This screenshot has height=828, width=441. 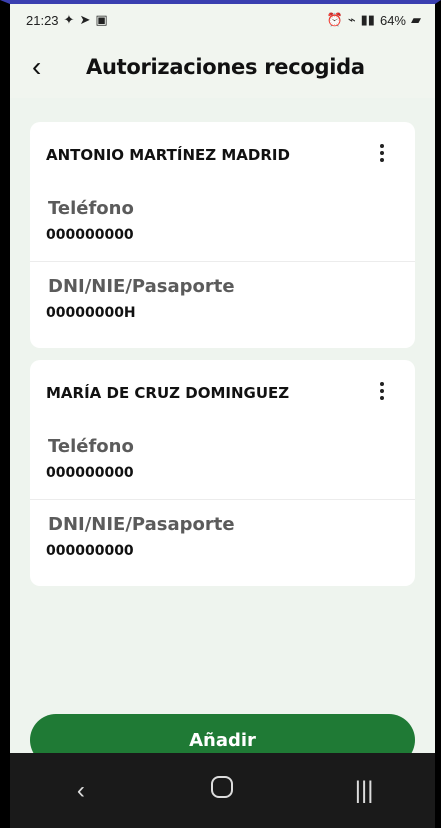 What do you see at coordinates (168, 155) in the screenshot?
I see `authorized-name: ANTONIO MARTÍNEZ MADRID` at bounding box center [168, 155].